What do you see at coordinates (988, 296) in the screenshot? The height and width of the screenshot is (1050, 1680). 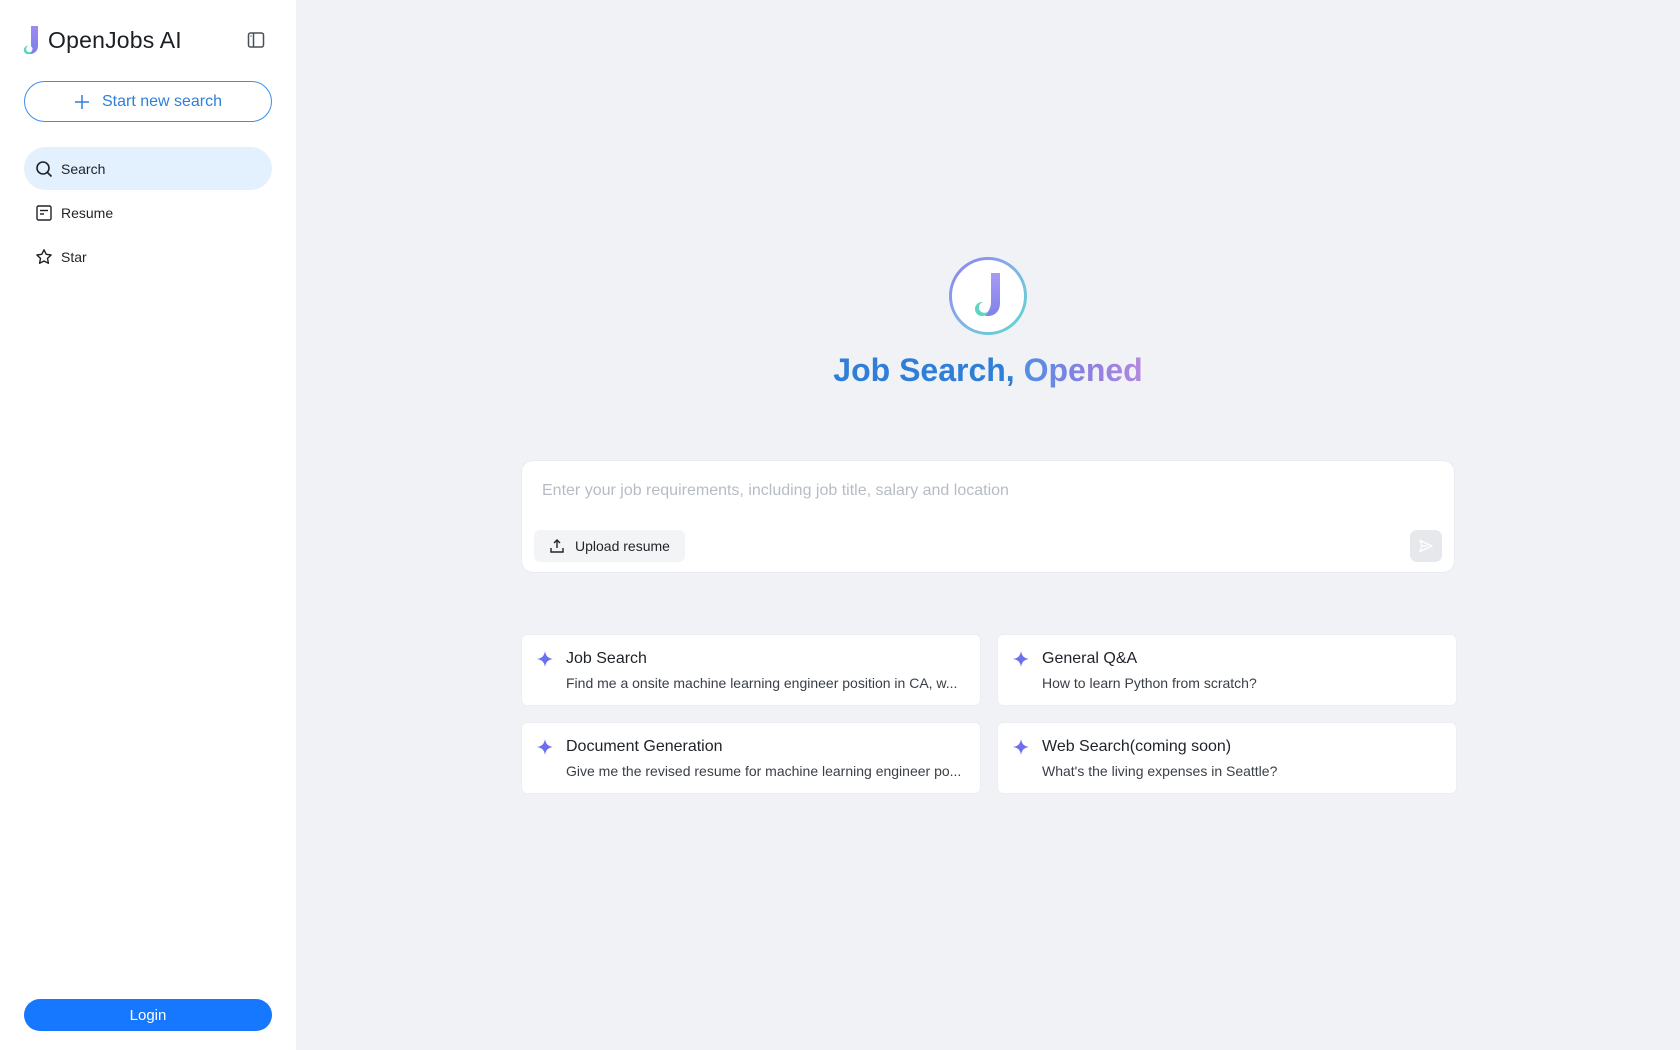 I see `openjobs-hero-logo-icon` at bounding box center [988, 296].